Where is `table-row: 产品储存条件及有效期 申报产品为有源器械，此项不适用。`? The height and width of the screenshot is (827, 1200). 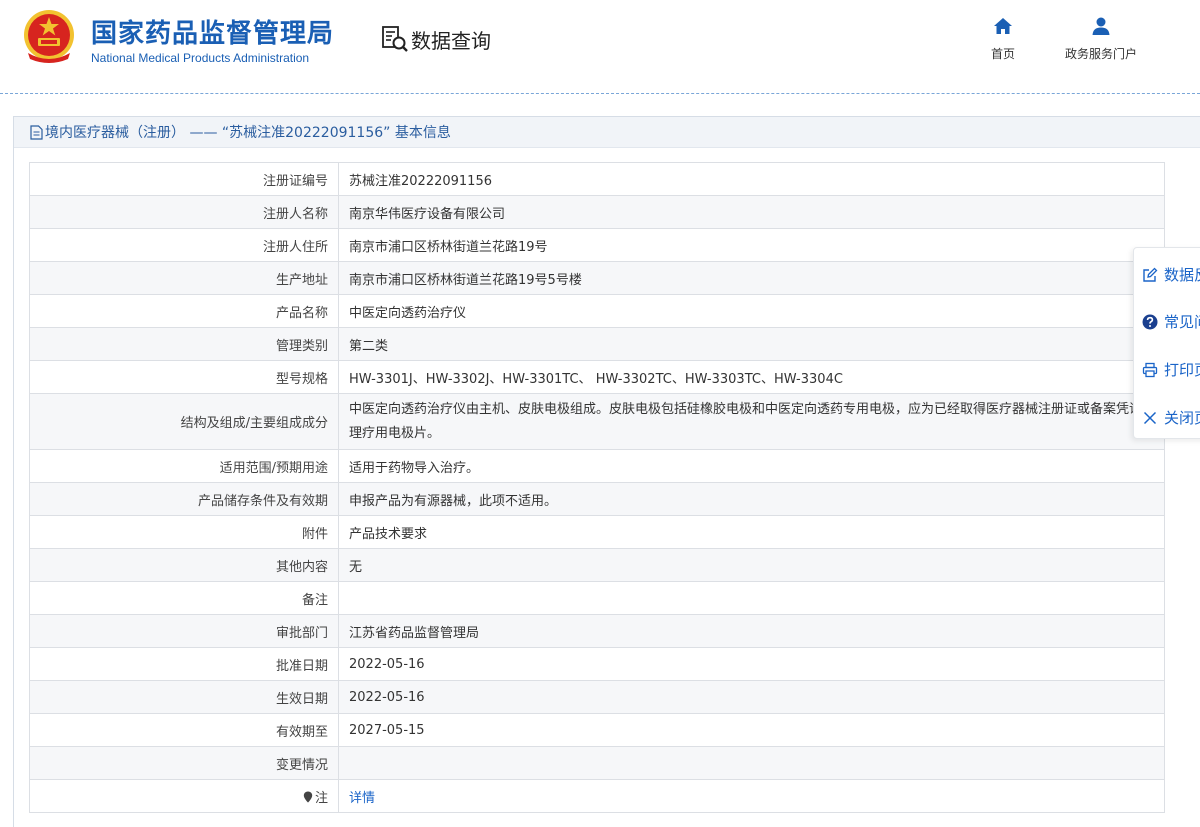 table-row: 产品储存条件及有效期 申报产品为有源器械，此项不适用。 is located at coordinates (597, 499).